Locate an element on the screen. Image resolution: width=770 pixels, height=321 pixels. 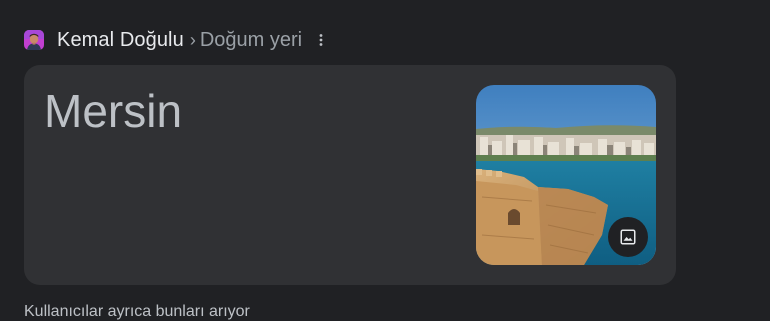
breadcrumb-entity: Kemal Doğulu is located at coordinates (120, 40).